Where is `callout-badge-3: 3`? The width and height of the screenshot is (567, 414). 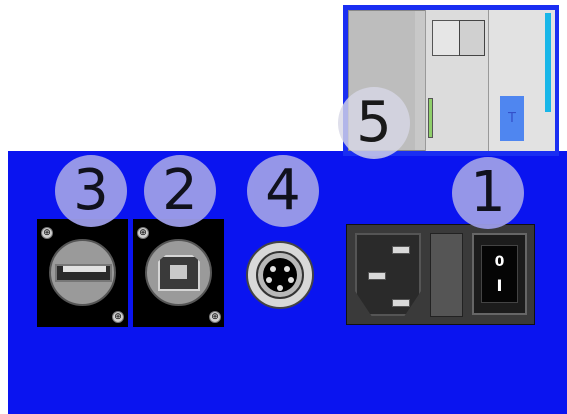 callout-badge-3: 3 is located at coordinates (91, 191).